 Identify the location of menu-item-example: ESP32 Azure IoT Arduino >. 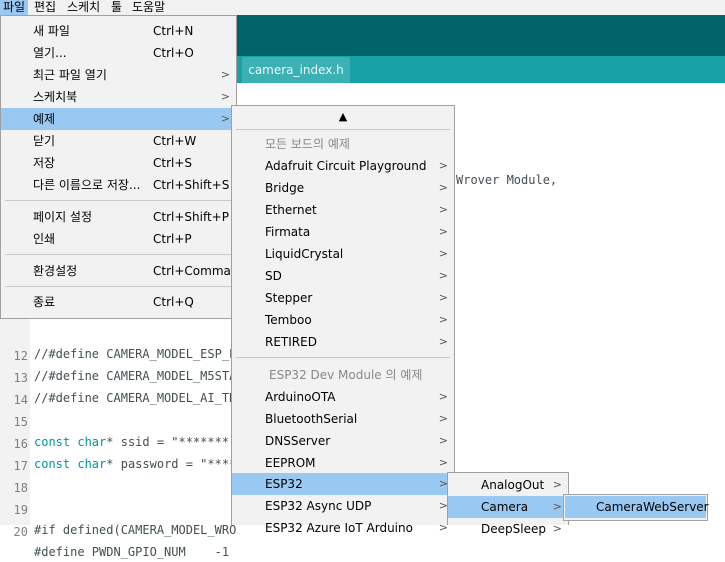
(343, 528).